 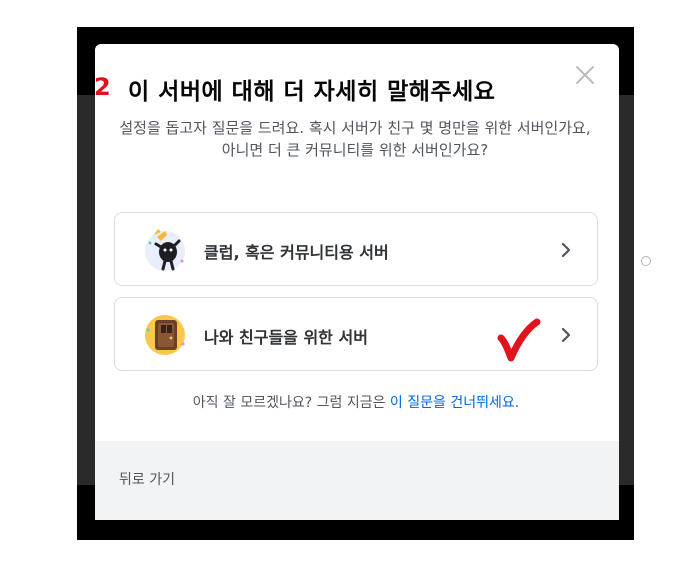 What do you see at coordinates (165, 250) in the screenshot?
I see `club-community-icon` at bounding box center [165, 250].